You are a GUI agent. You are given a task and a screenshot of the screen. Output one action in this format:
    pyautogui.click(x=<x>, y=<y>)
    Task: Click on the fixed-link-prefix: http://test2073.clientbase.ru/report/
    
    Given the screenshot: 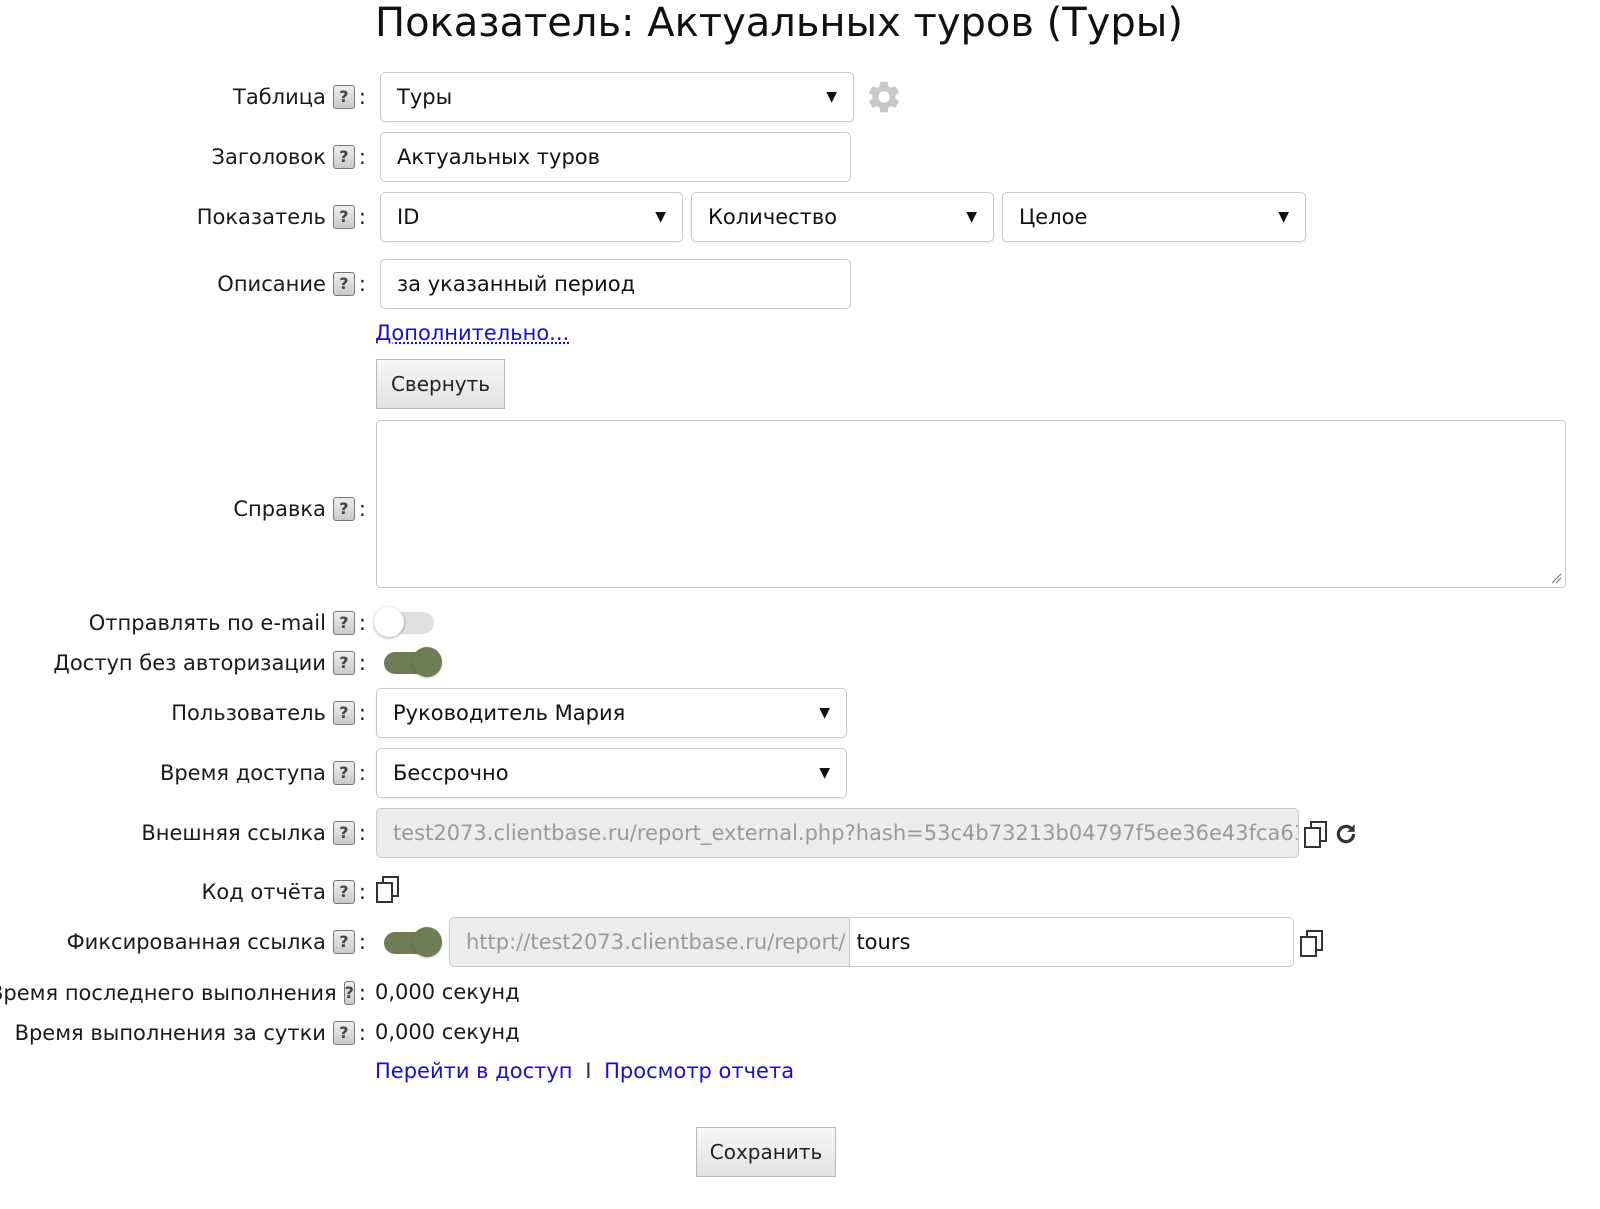 What is the action you would take?
    pyautogui.click(x=650, y=942)
    